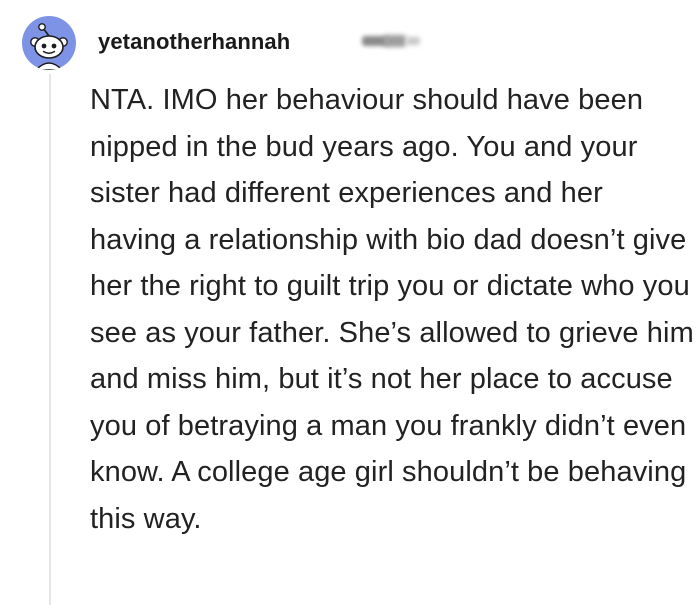 The width and height of the screenshot is (700, 605). I want to click on thread-collapse-line, so click(50, 339).